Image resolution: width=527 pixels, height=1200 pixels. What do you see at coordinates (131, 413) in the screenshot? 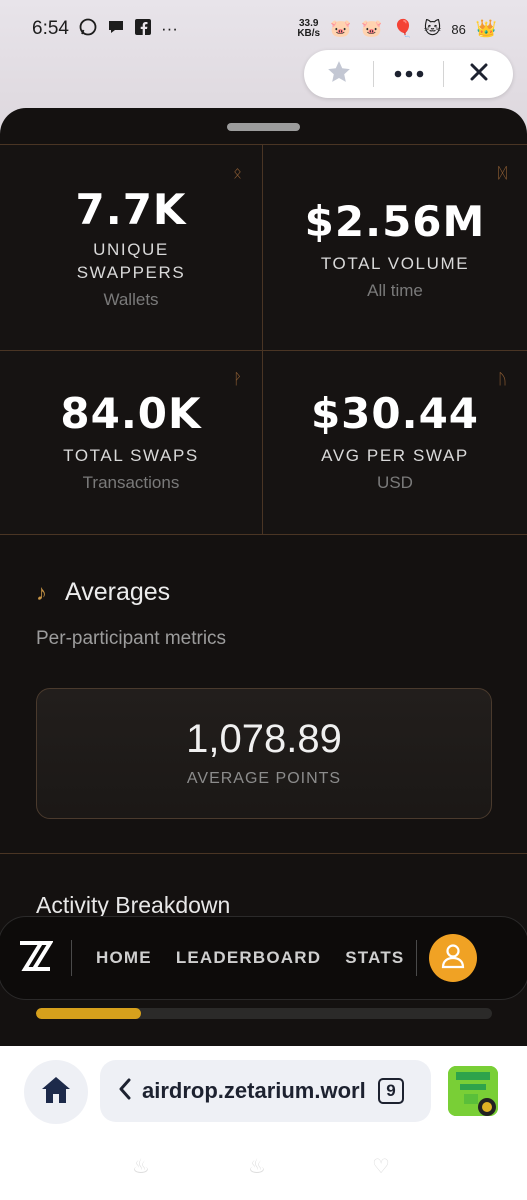
I see `stat-value: 84.0K` at bounding box center [131, 413].